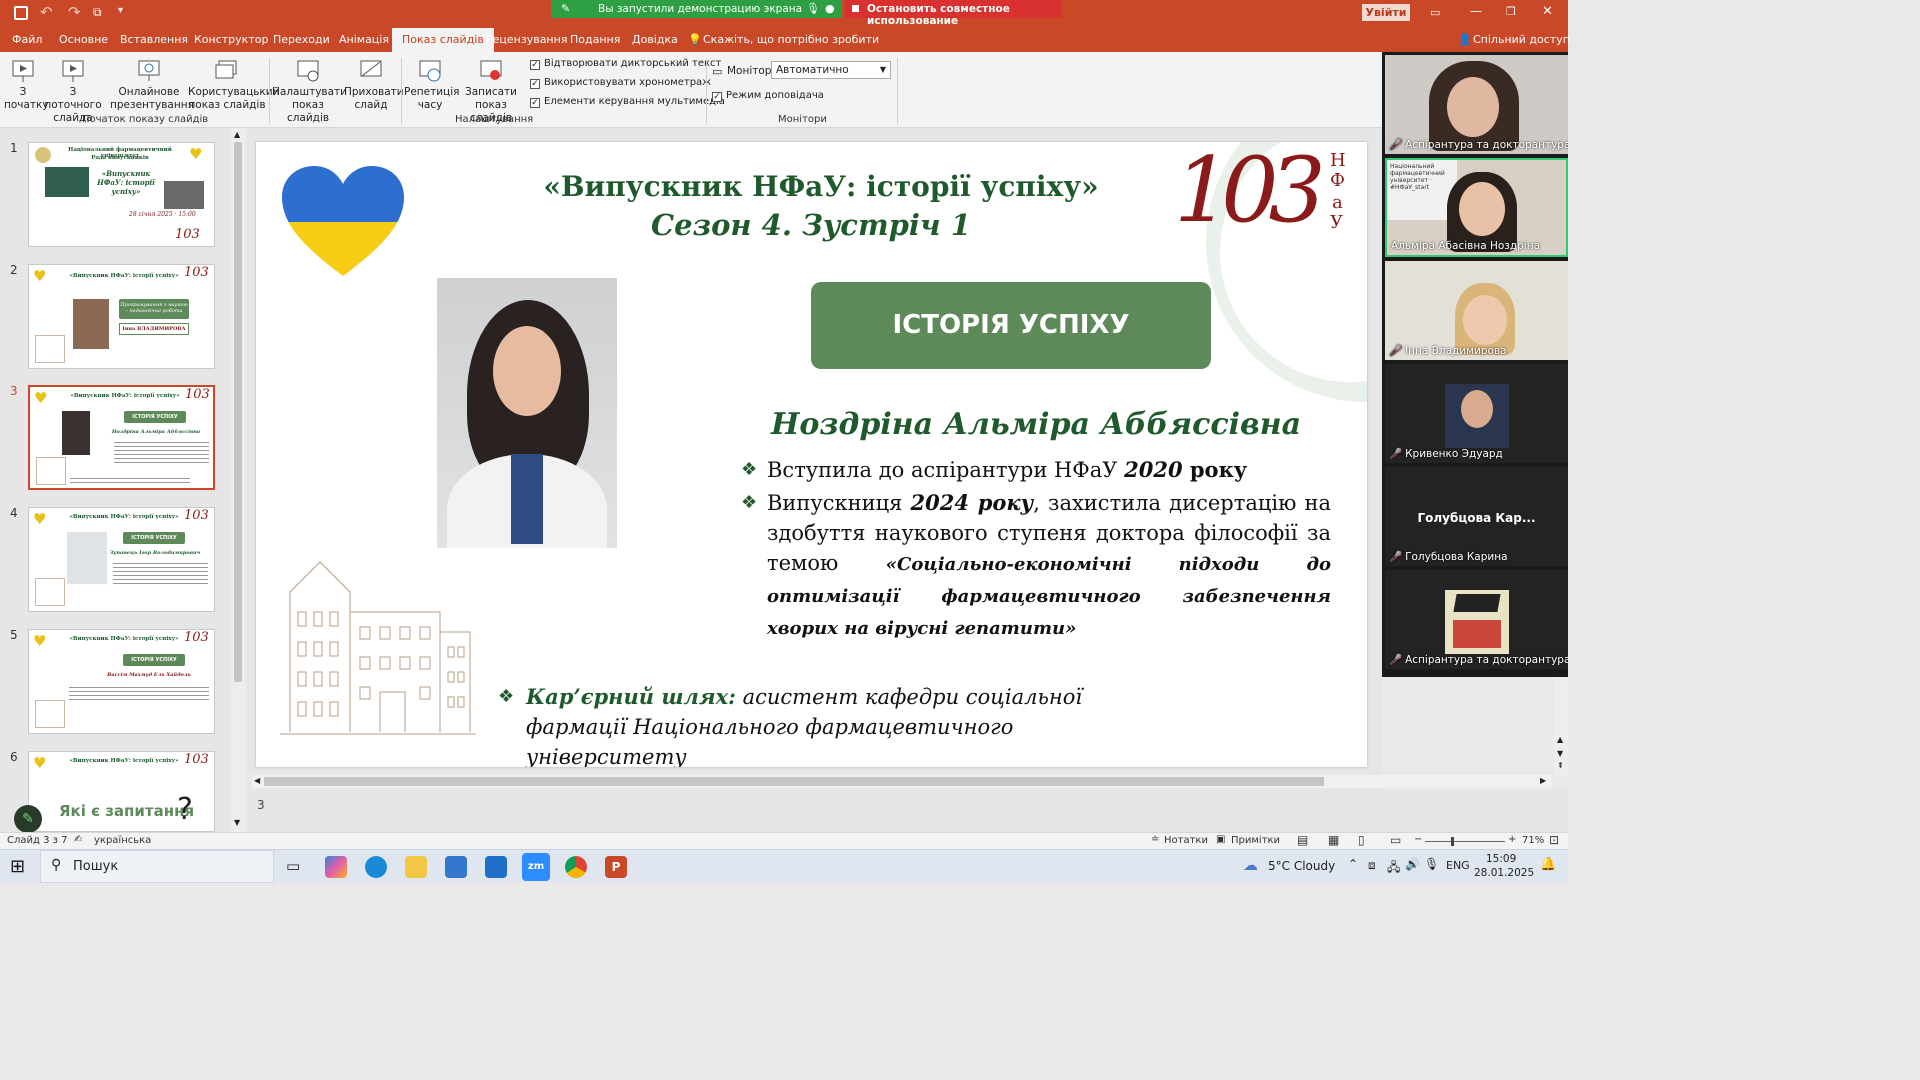 Image resolution: width=1920 pixels, height=1080 pixels. I want to click on presenter-view-checkbox: ✓ Режим доповідача, so click(768, 96).